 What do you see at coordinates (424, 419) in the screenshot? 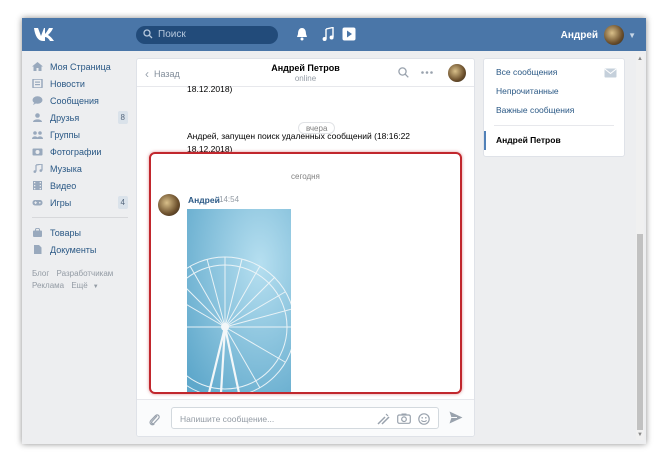
I see `smile-icon` at bounding box center [424, 419].